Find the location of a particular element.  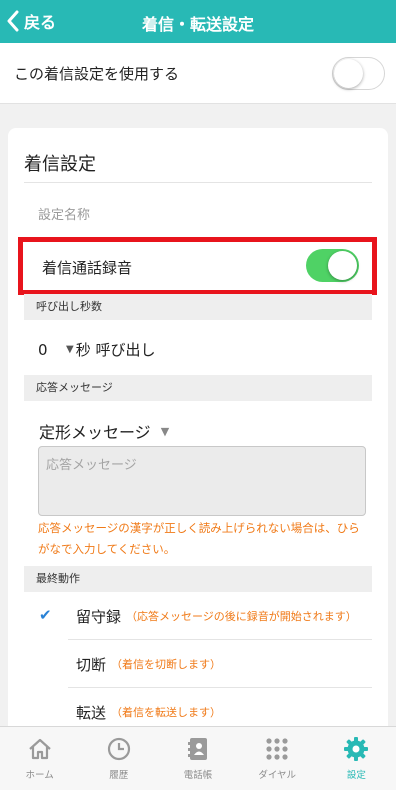

message-note: 応答メッセージの漢字が正しく読み上げられない場合は、ひらがなで入力してください。 is located at coordinates (199, 538).